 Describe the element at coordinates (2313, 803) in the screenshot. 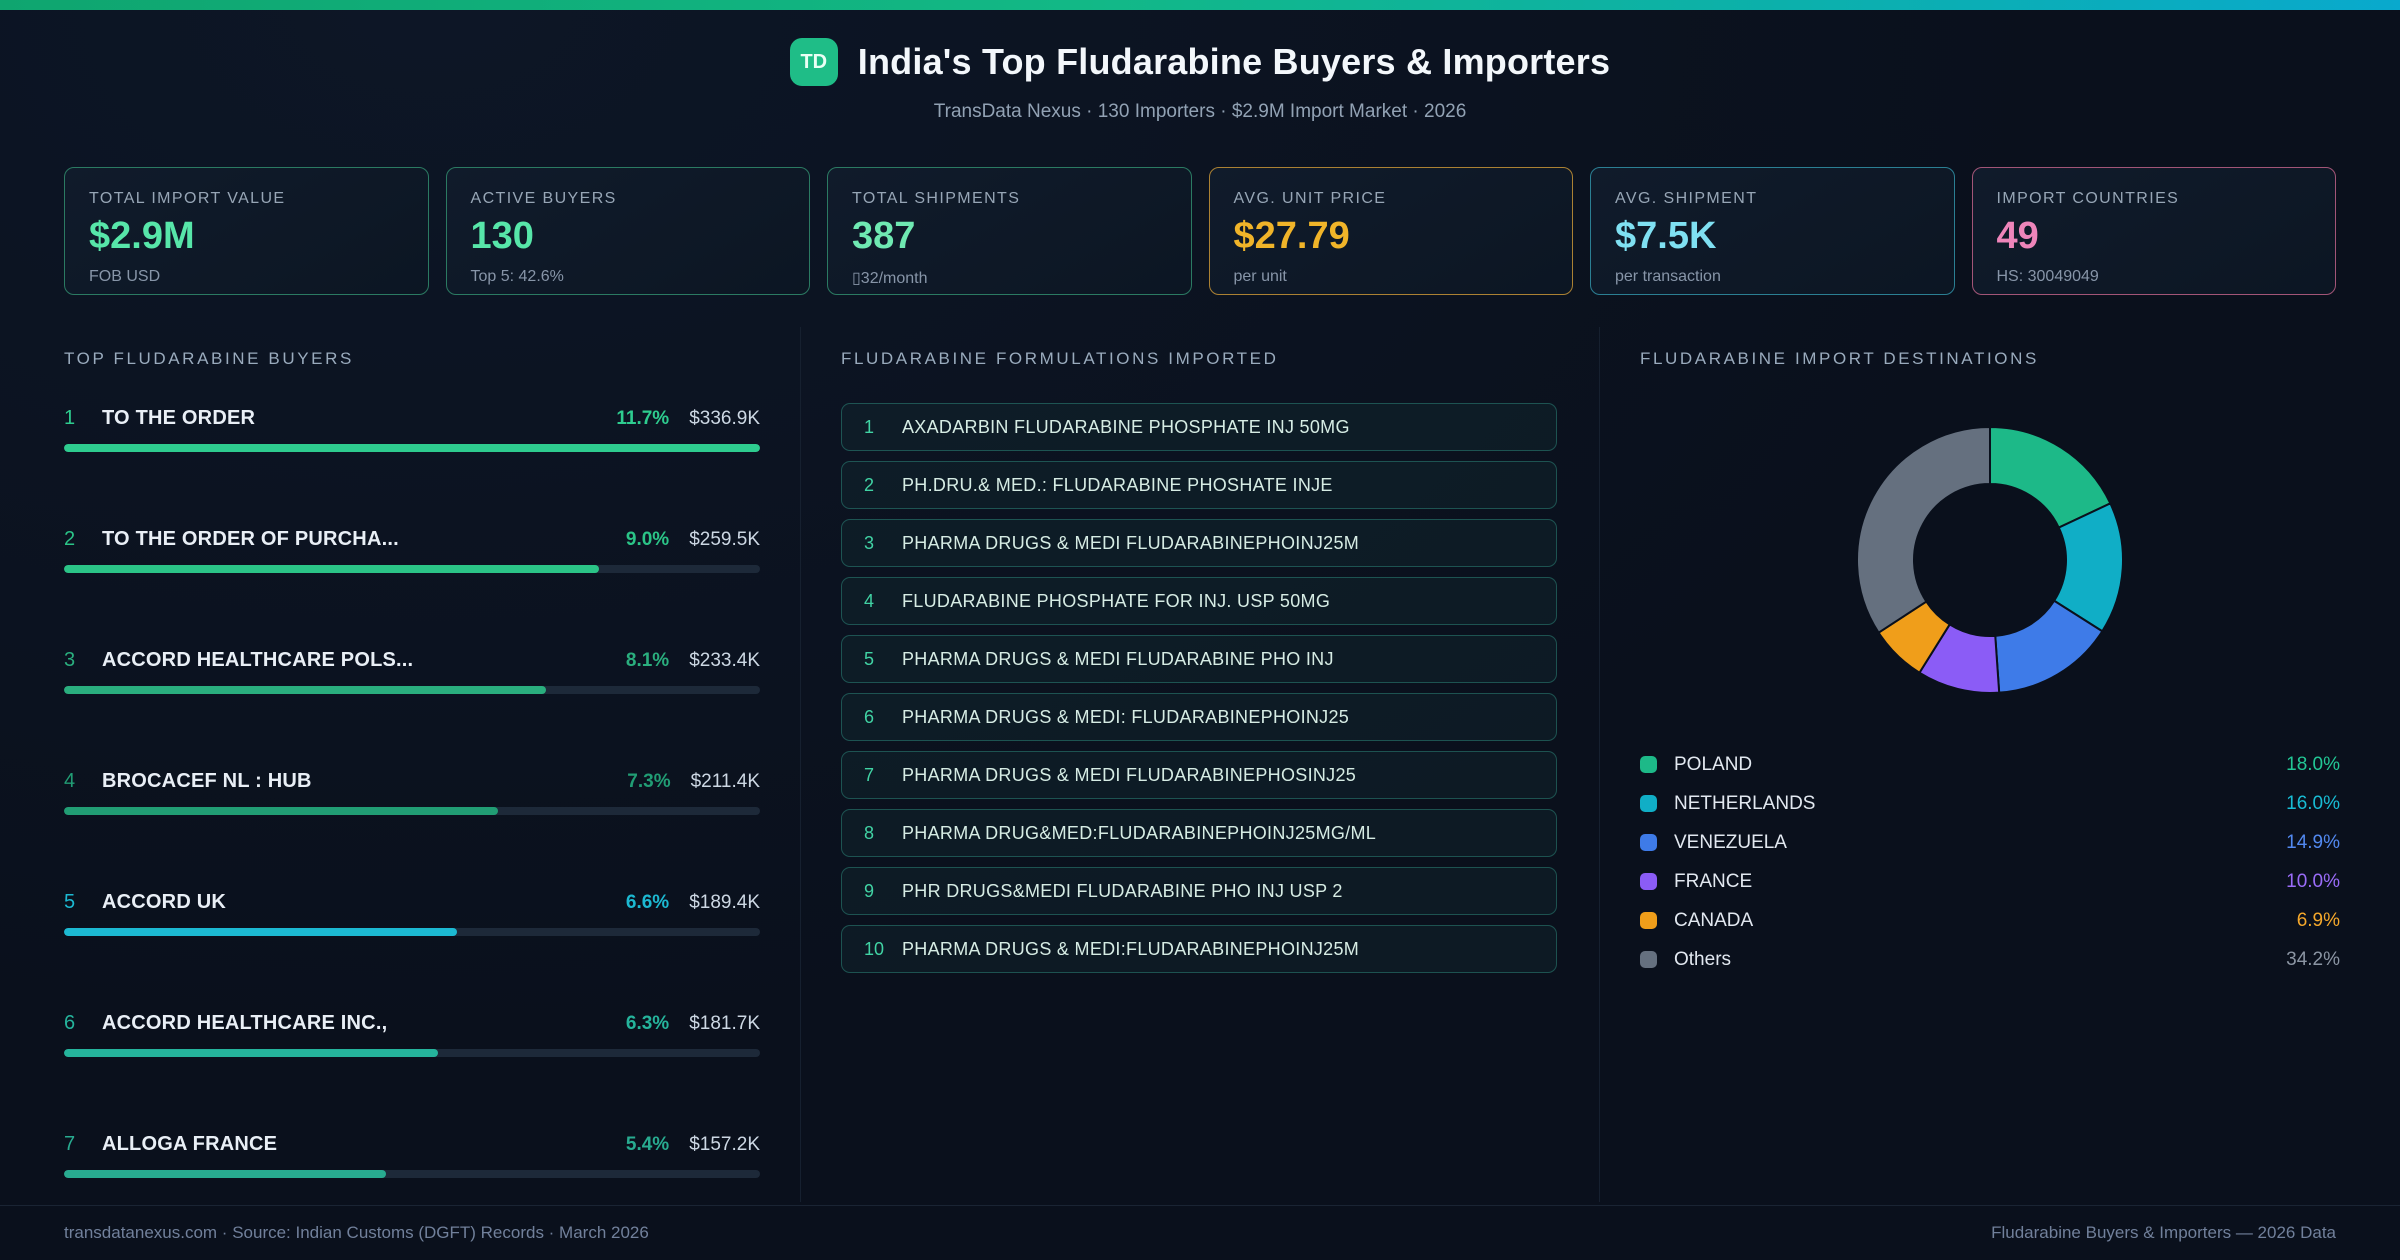

I see `legend-percent-value: 16.0%` at that location.